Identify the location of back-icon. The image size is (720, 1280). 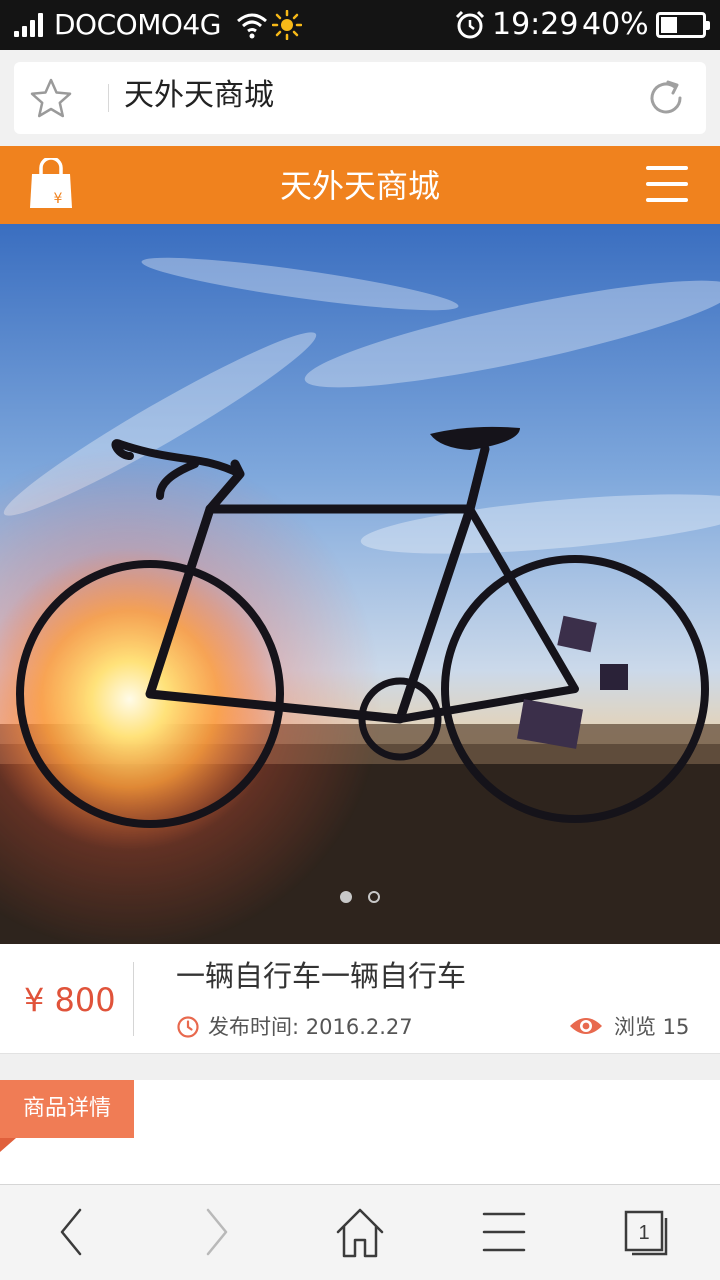
(72, 1232).